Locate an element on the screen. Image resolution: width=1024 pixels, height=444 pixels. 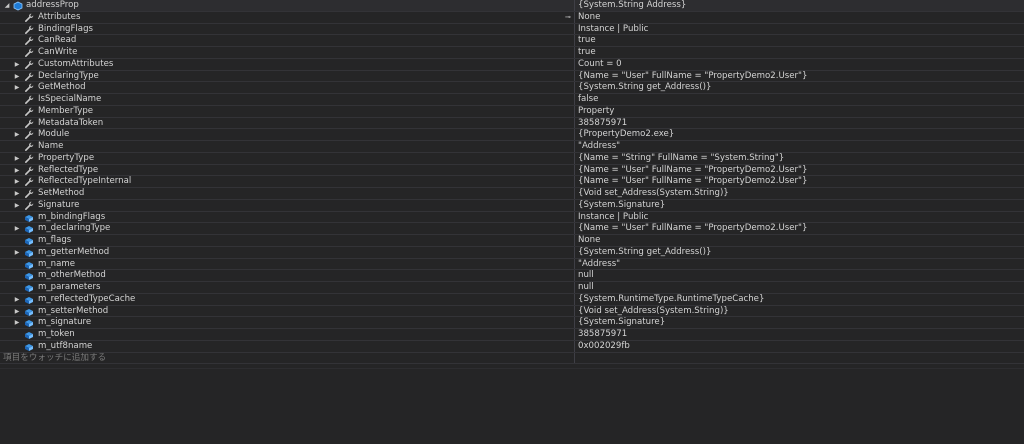
watch-row-m_signature: ▶ m_signature {System.Signature} is located at coordinates (512, 323).